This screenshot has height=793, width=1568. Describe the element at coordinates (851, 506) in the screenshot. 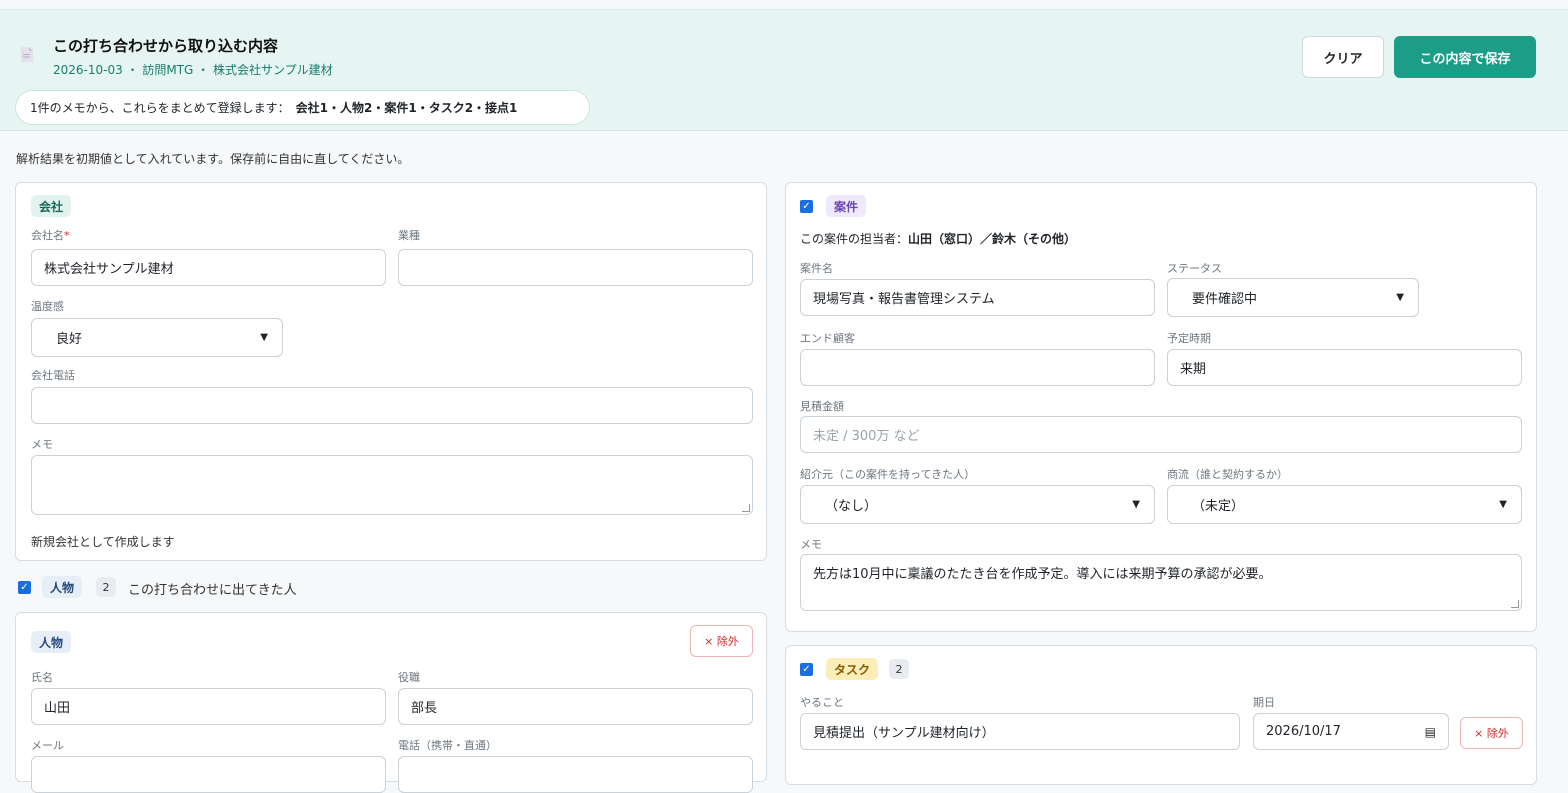

I see `referrer-value: （なし）` at that location.